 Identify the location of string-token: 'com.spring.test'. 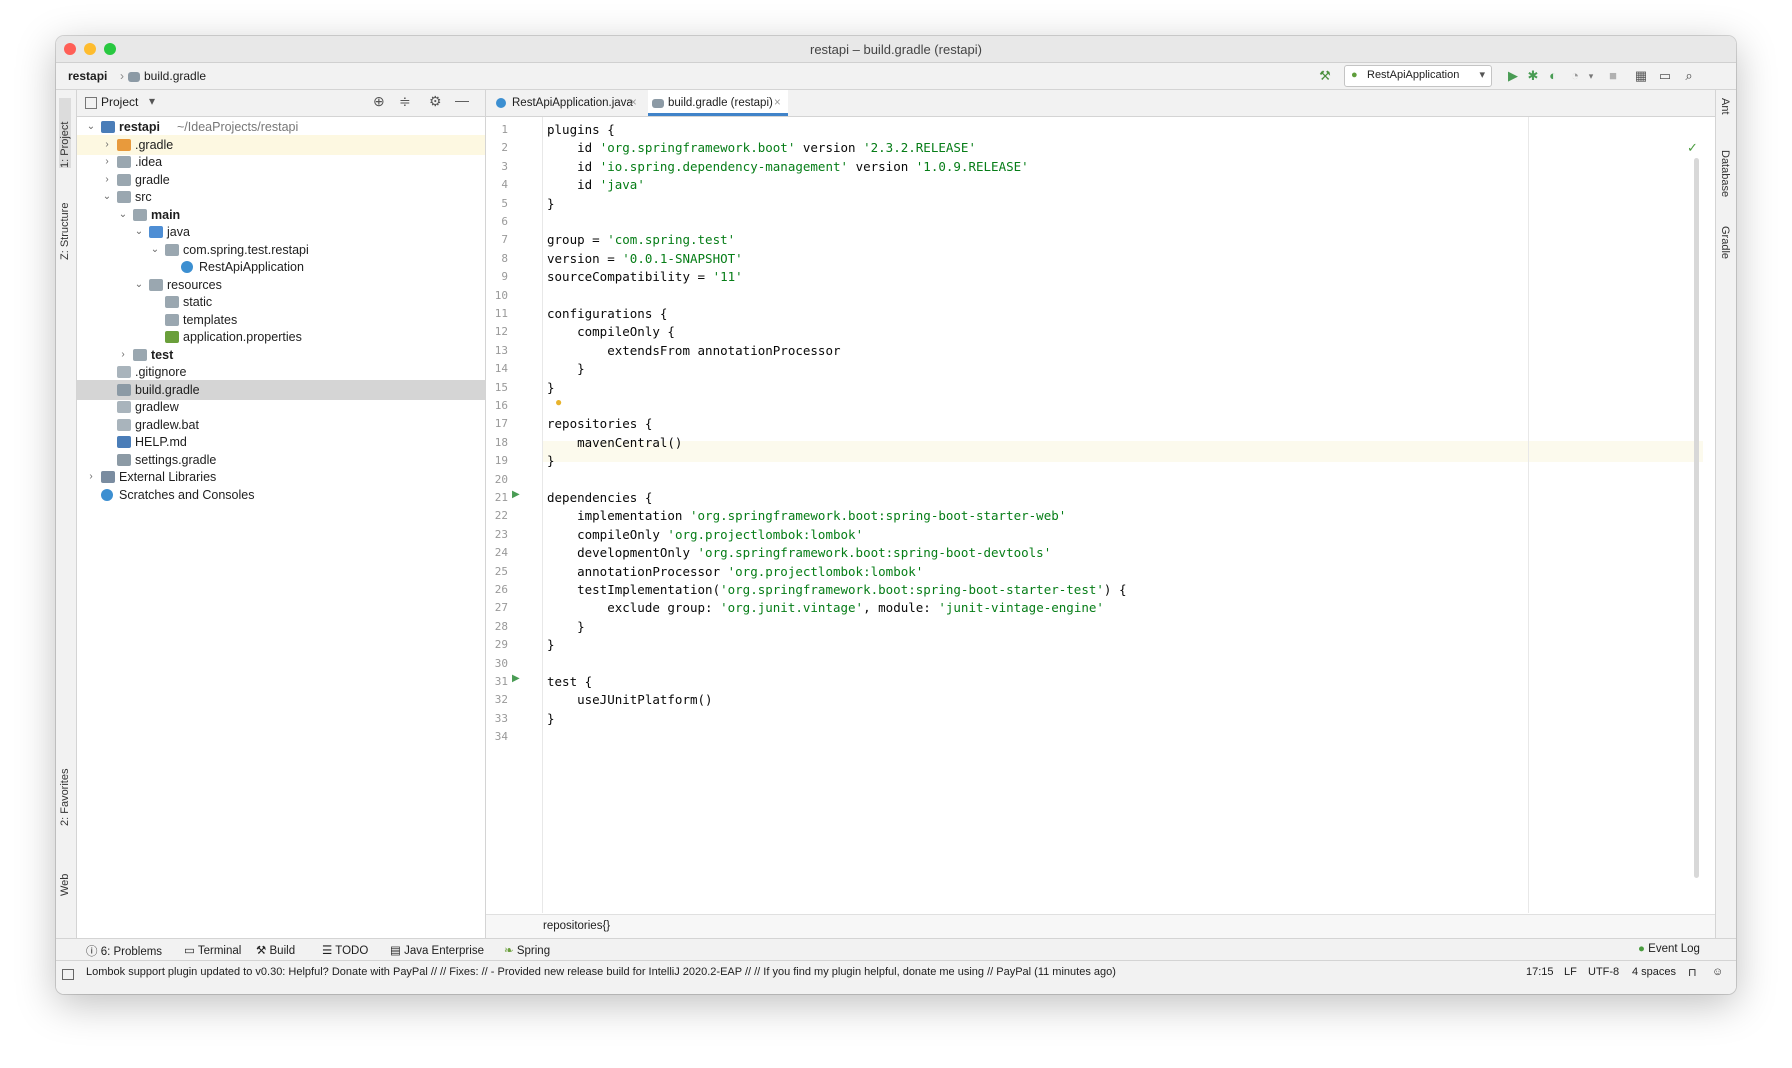
(671, 240).